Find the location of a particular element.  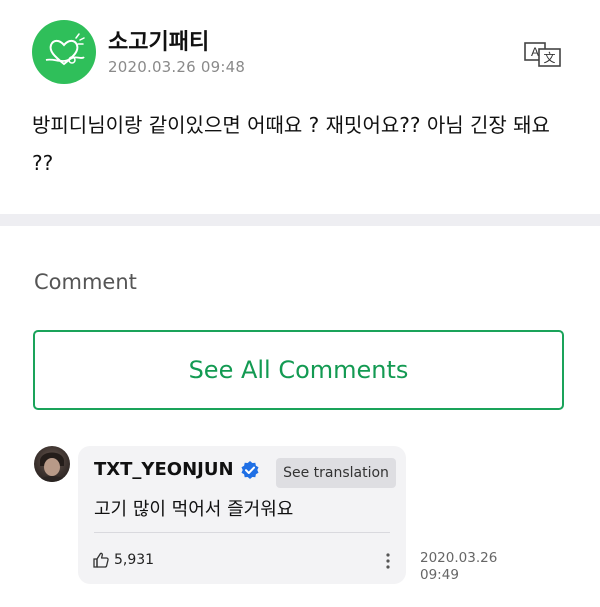

commenter-name-row: TXT_YEONJUN is located at coordinates (177, 469).